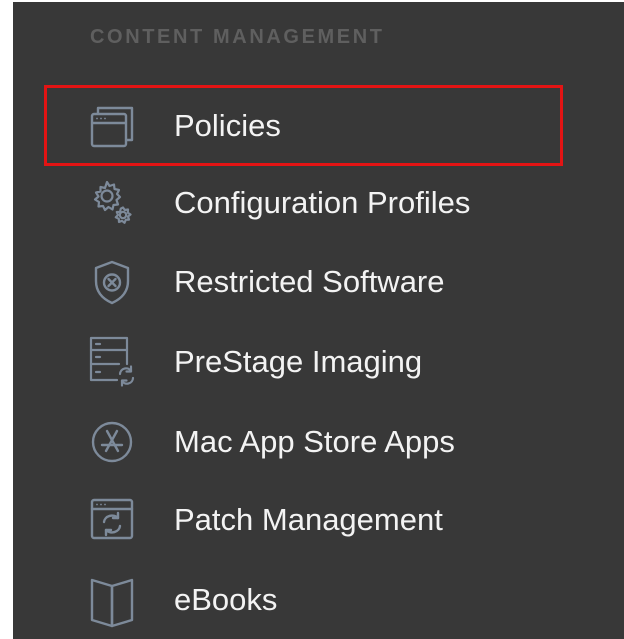  I want to click on sidebar-item-label: Restricted Software, so click(309, 281).